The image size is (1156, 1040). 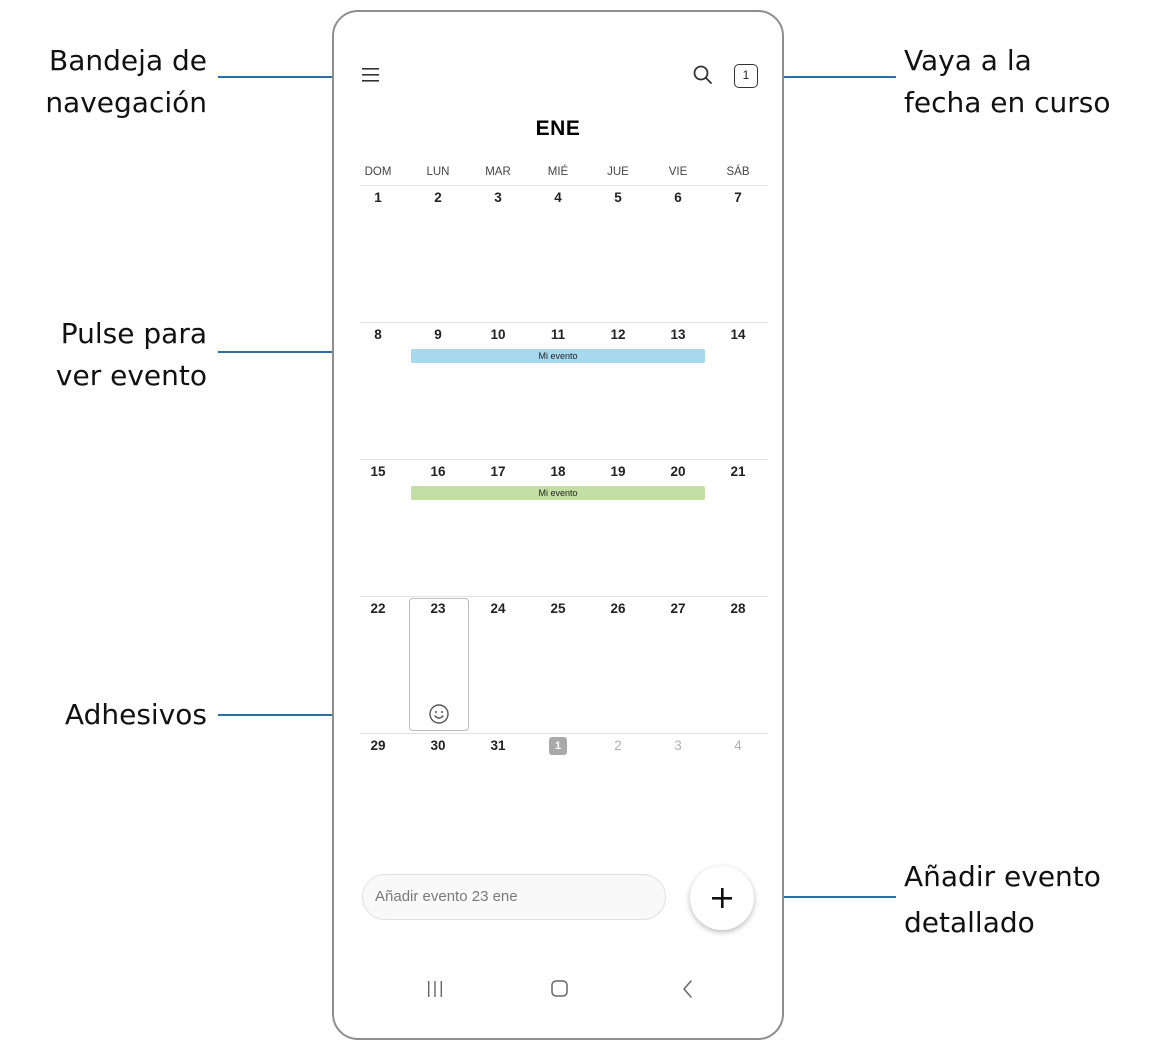 I want to click on callout-today: Vaya a la fecha en curso, so click(x=1030, y=82).